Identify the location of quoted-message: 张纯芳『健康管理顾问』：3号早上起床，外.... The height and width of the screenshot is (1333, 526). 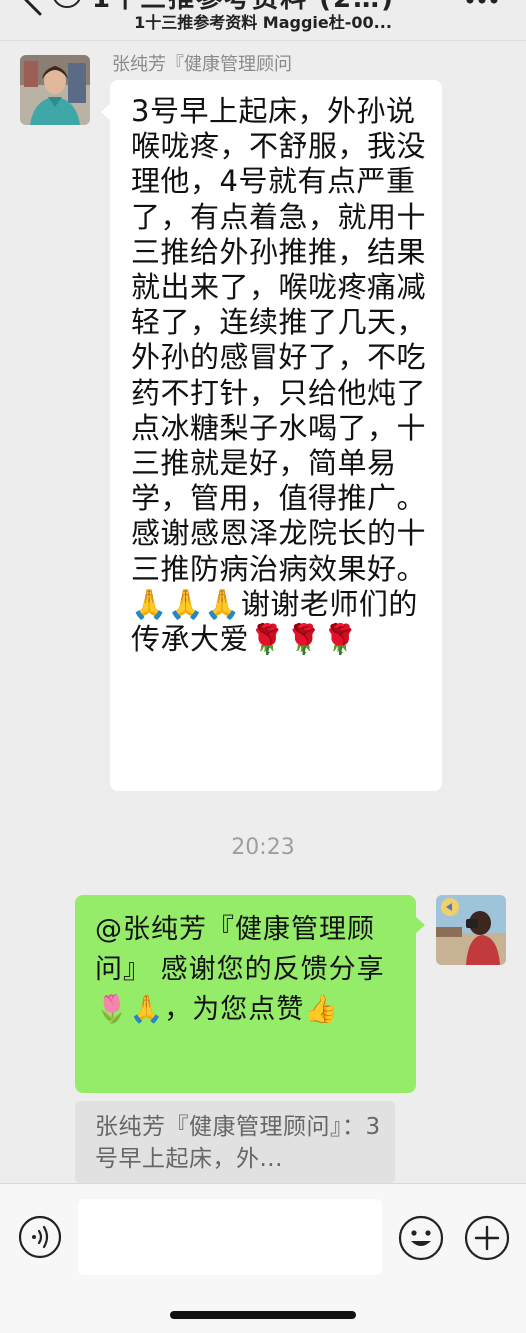
(235, 1142).